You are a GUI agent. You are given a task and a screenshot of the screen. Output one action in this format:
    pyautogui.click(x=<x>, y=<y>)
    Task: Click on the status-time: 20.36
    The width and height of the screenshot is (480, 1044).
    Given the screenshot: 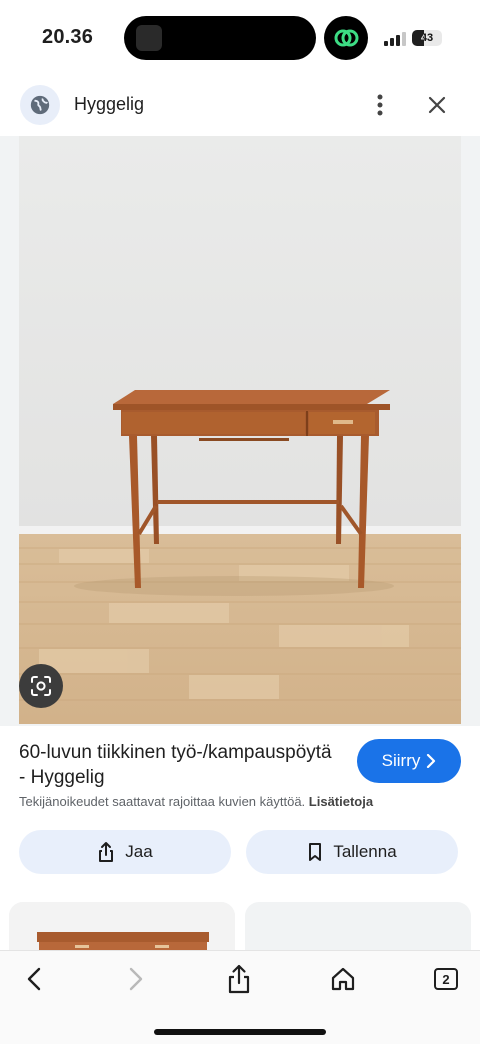 What is the action you would take?
    pyautogui.click(x=68, y=37)
    